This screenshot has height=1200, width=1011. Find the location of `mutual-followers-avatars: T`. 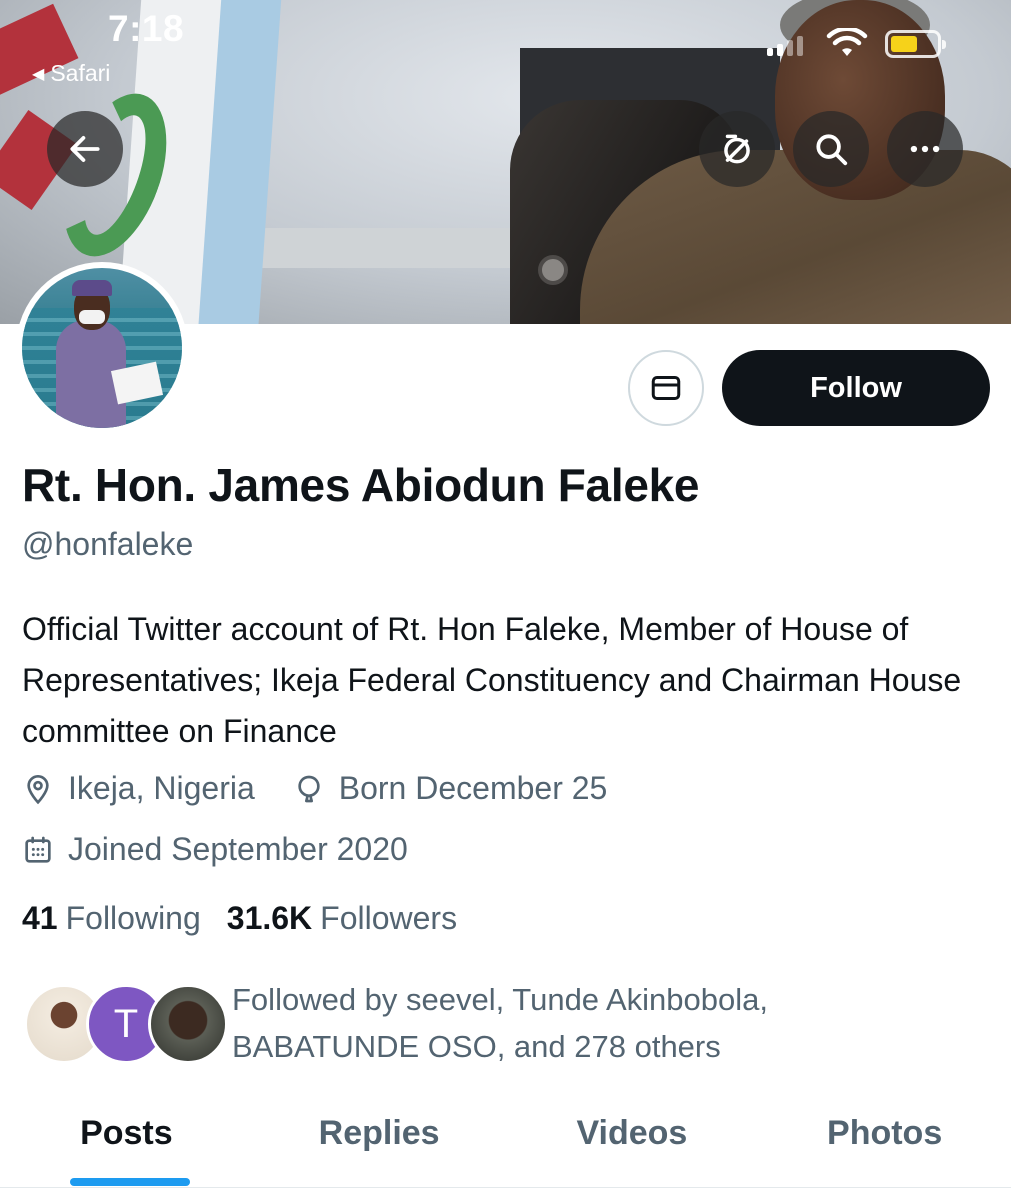

mutual-followers-avatars: T is located at coordinates (126, 1025).